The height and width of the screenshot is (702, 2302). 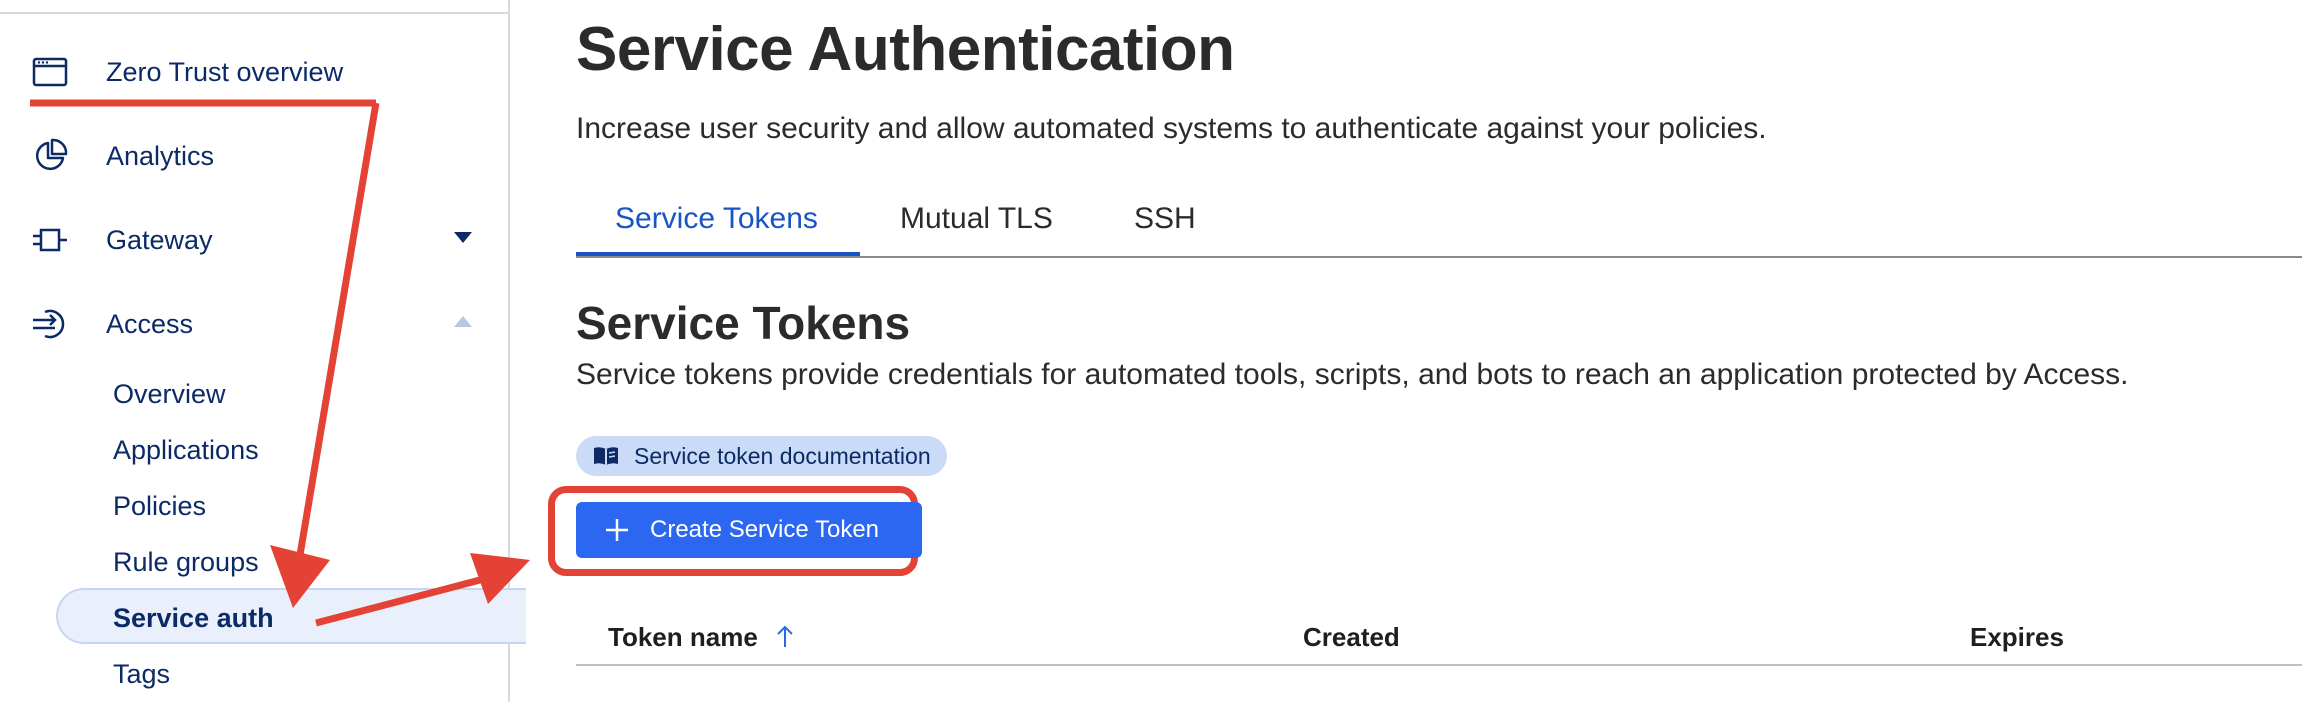 I want to click on sidebar-item-zero-trust-overview: Zero Trust overview, so click(x=260, y=72).